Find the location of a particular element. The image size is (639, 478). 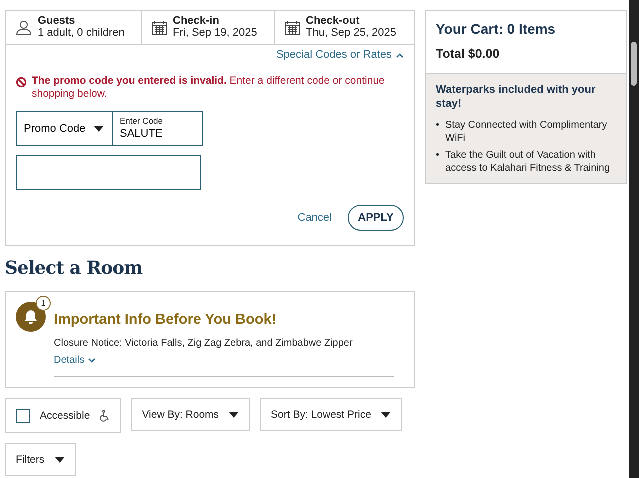

input-field is located at coordinates (108, 172).